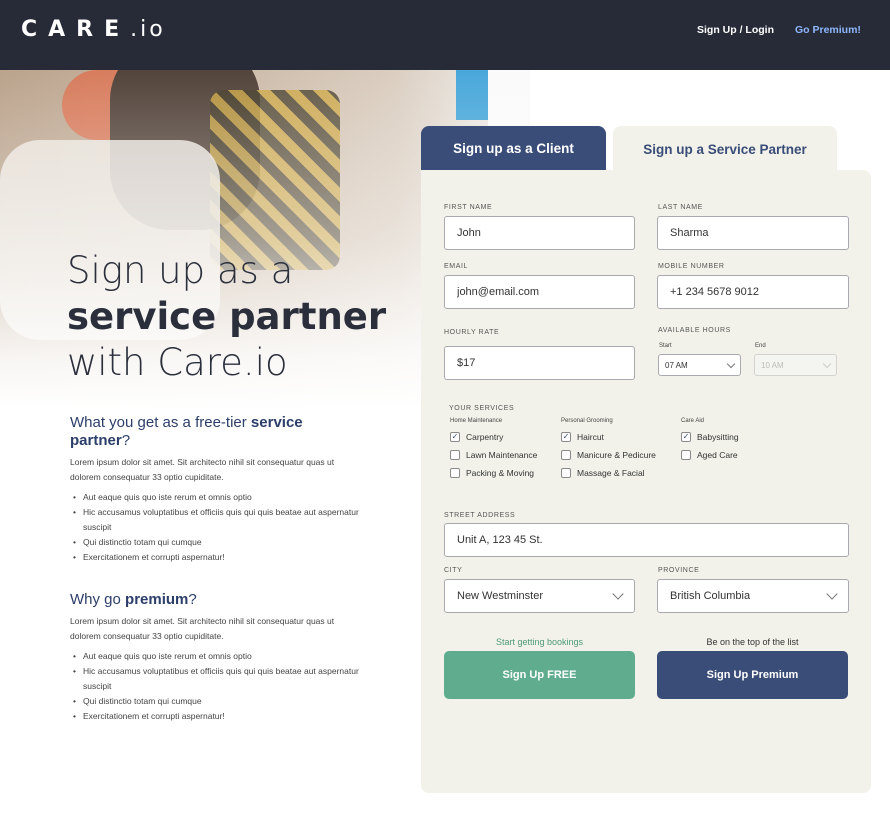 This screenshot has height=816, width=890. I want to click on available-hours-label: Available Hours, so click(694, 330).